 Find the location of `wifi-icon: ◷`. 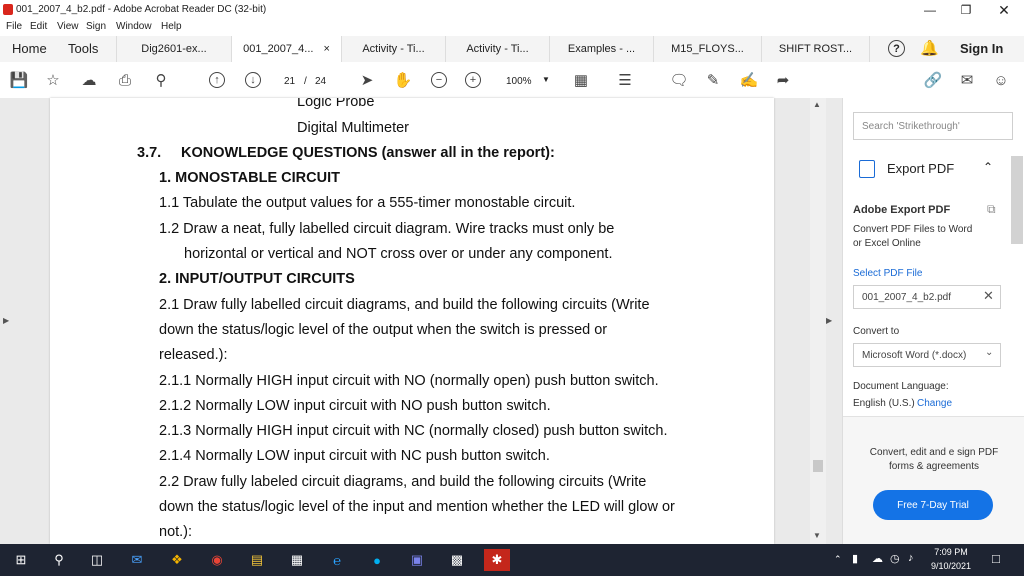

wifi-icon: ◷ is located at coordinates (895, 558).